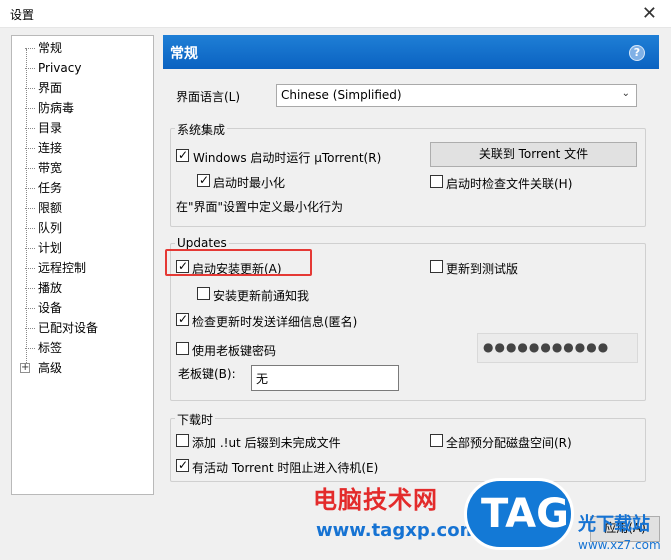 The image size is (671, 560). I want to click on tree-item-label: 计划, so click(50, 248).